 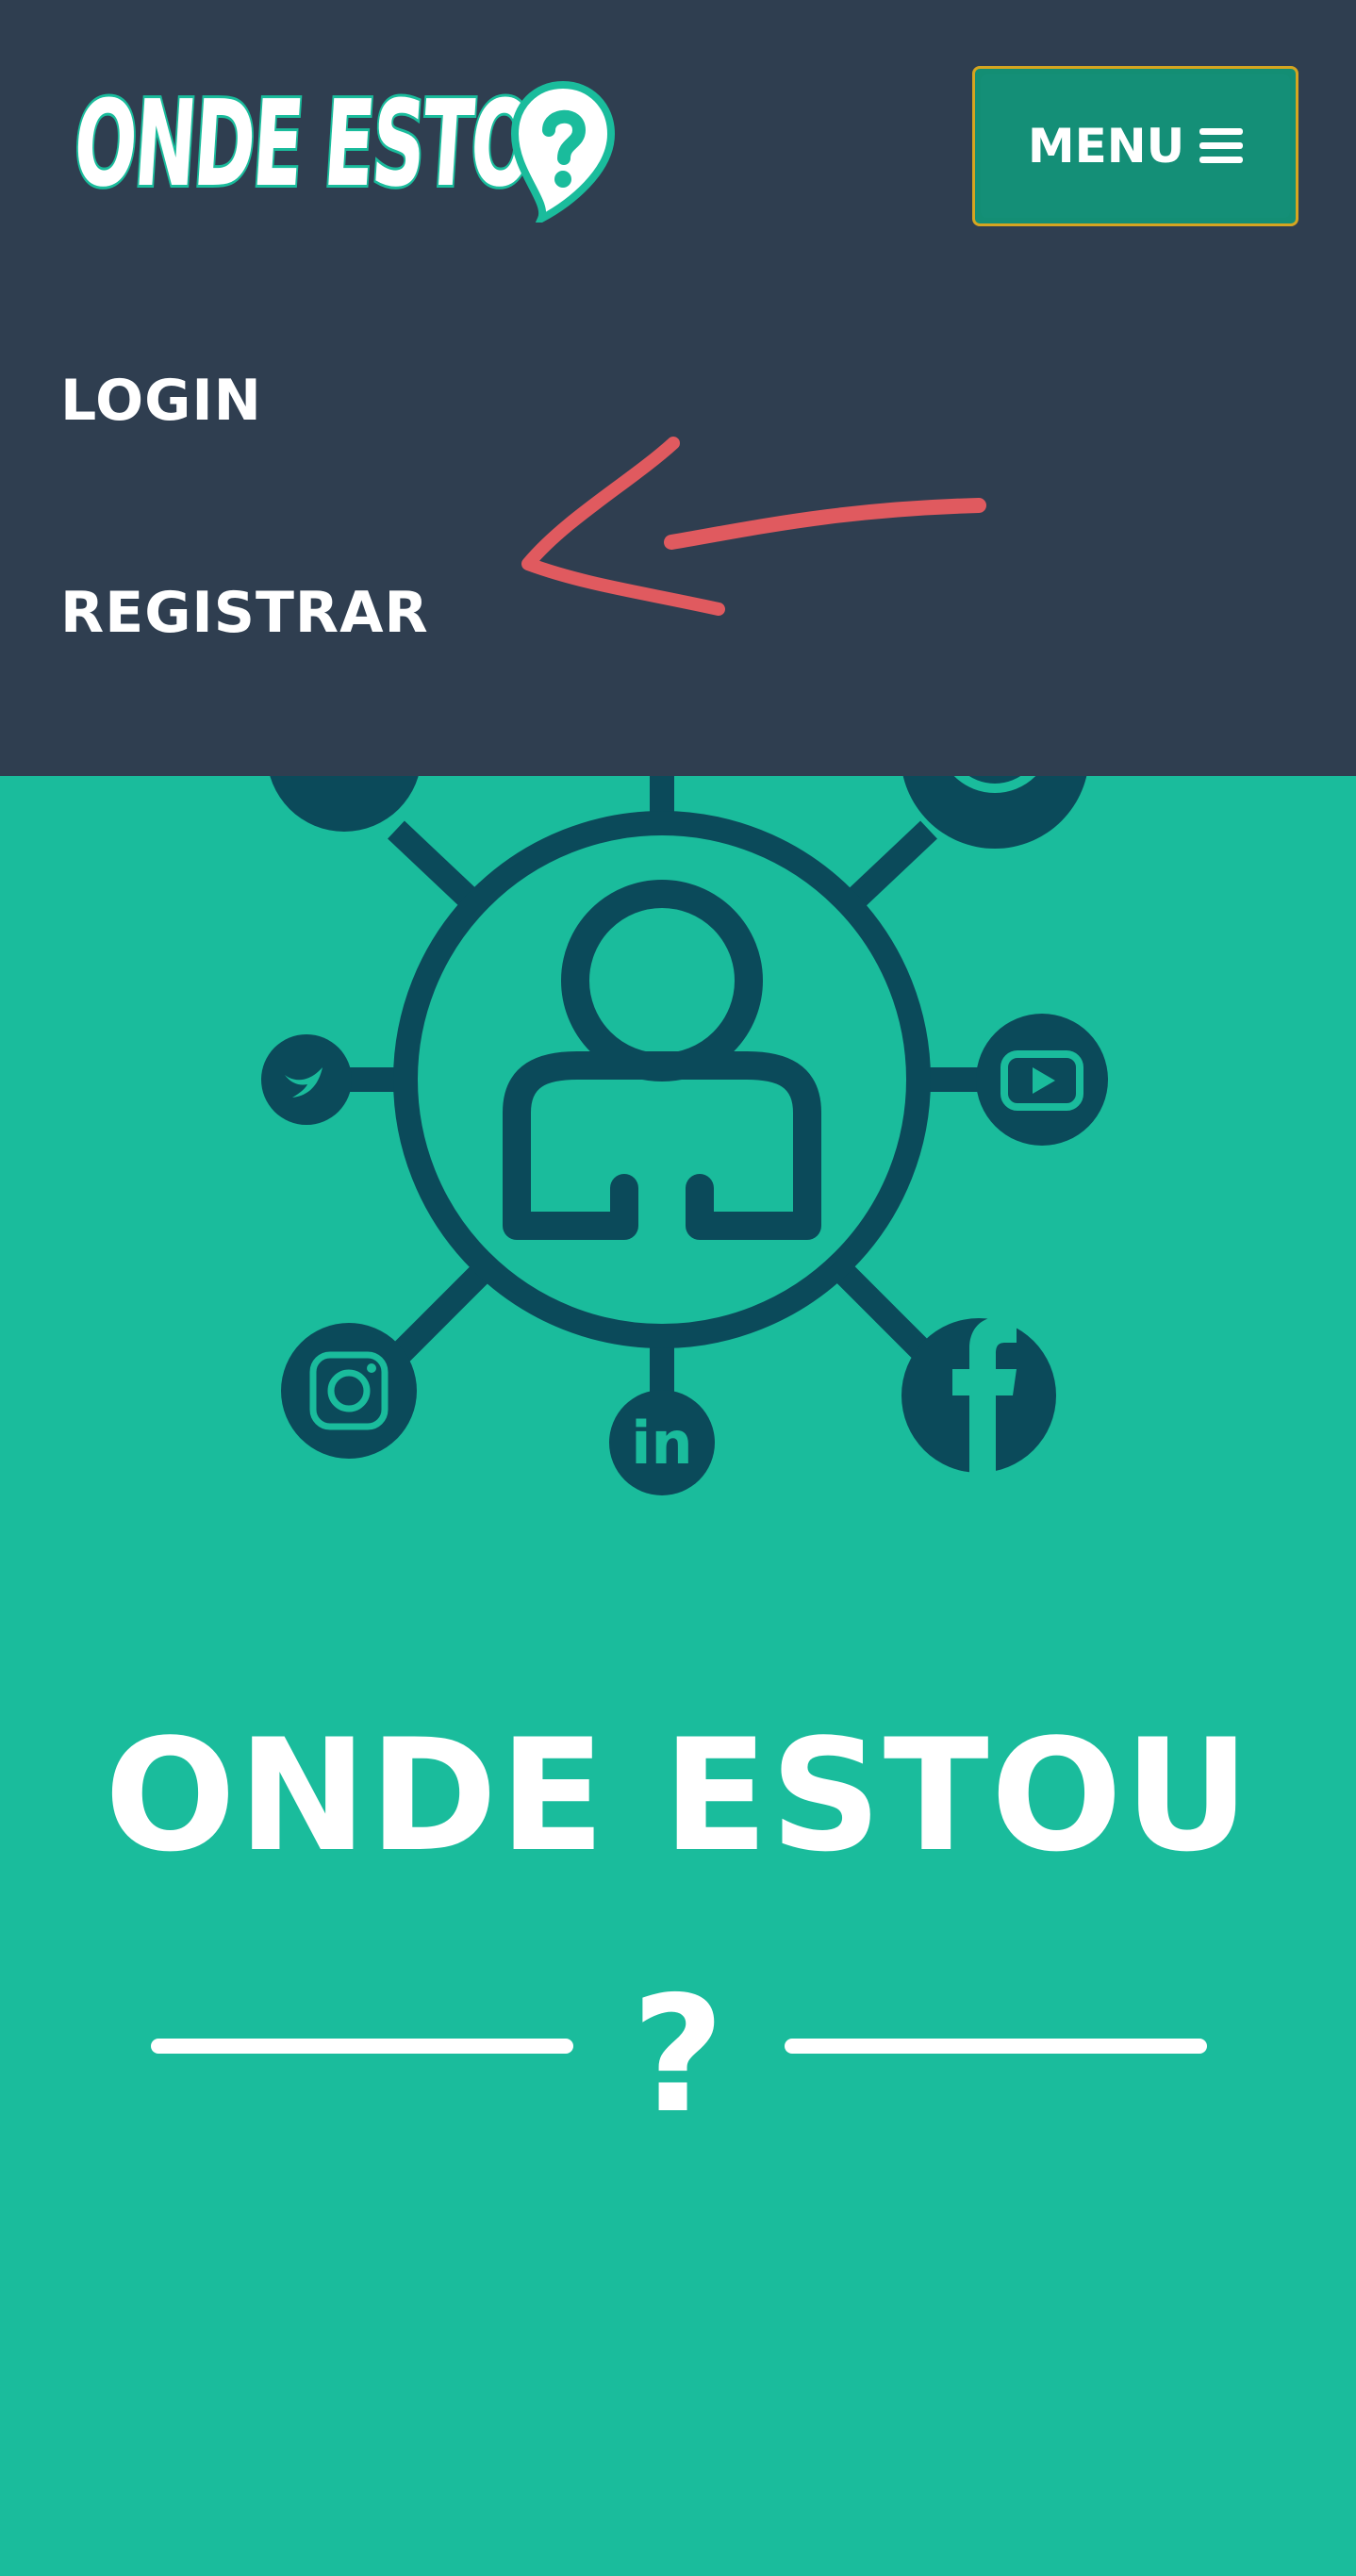 I want to click on brand-logo: ONDE ESTOU, so click(x=341, y=148).